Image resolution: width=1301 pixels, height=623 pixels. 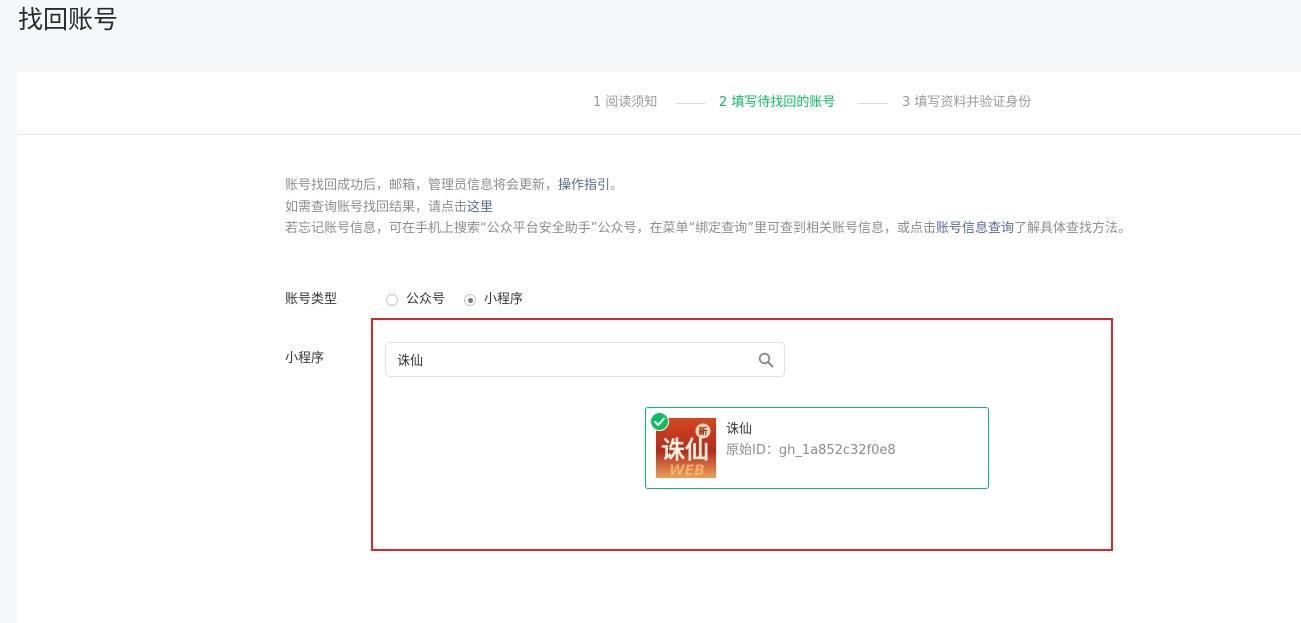 What do you see at coordinates (739, 429) in the screenshot?
I see `result-name: 诛仙` at bounding box center [739, 429].